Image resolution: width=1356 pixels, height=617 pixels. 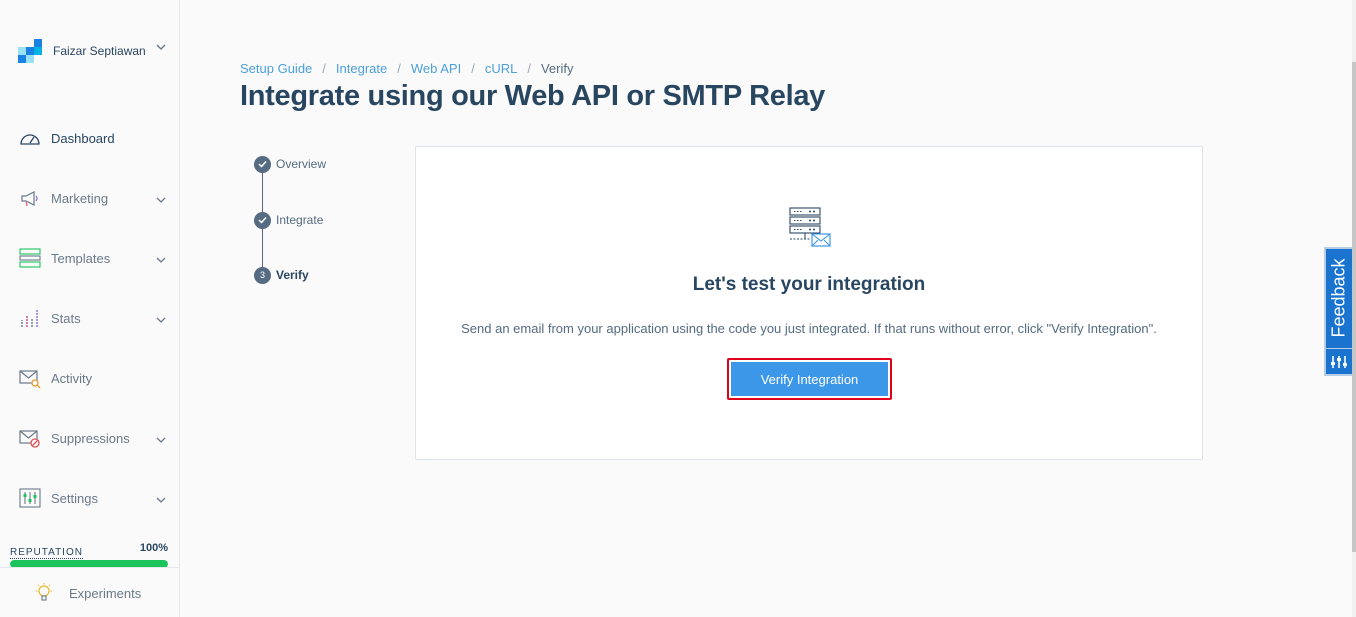 I want to click on step-label: Integrate, so click(x=300, y=220).